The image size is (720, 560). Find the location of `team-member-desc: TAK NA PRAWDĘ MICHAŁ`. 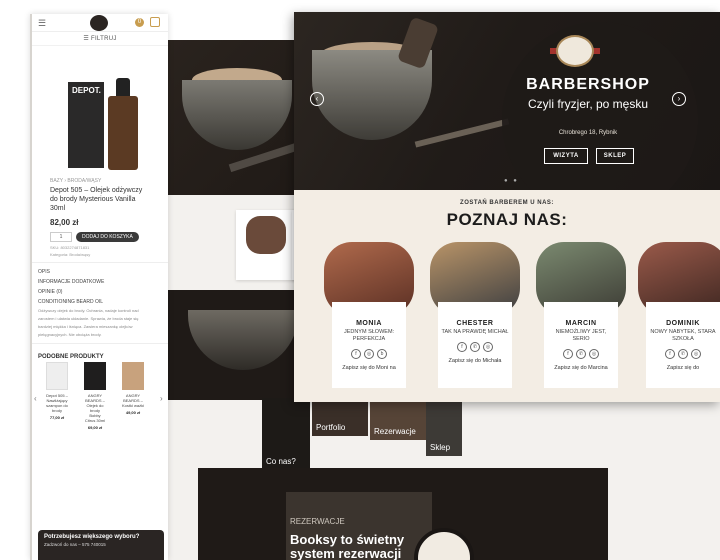

team-member-desc: TAK NA PRAWDĘ MICHAŁ is located at coordinates (475, 332).